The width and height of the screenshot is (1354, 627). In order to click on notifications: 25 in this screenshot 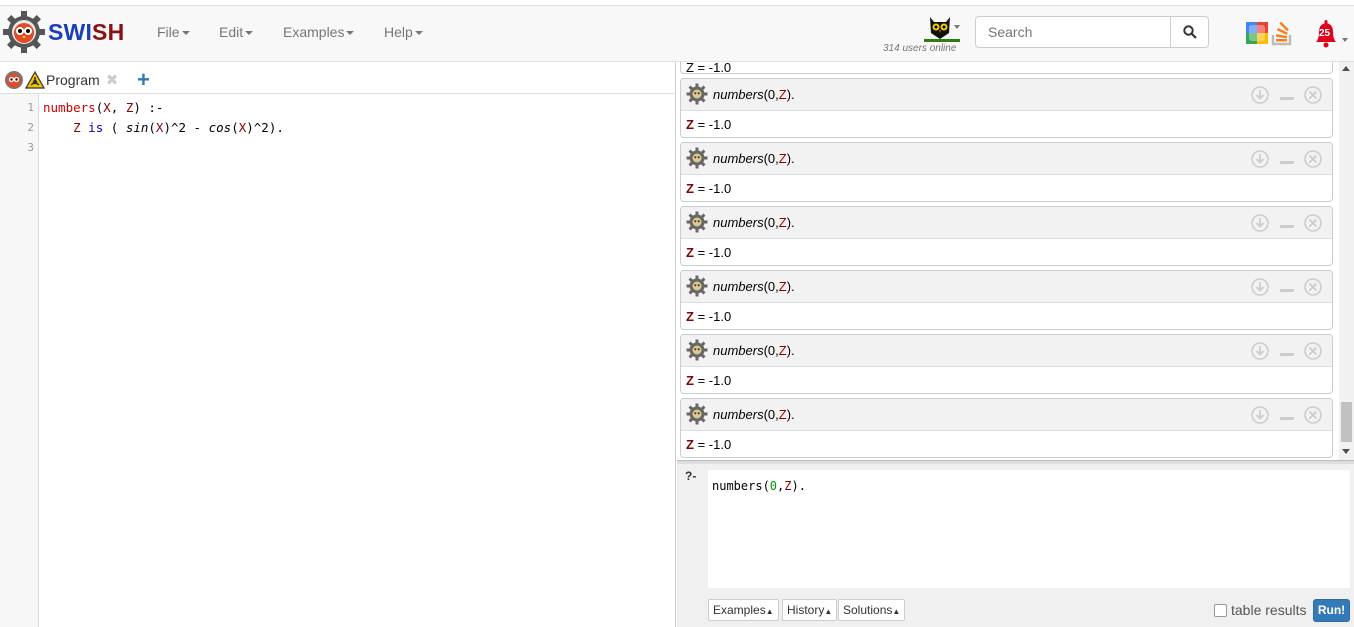, I will do `click(1332, 34)`.